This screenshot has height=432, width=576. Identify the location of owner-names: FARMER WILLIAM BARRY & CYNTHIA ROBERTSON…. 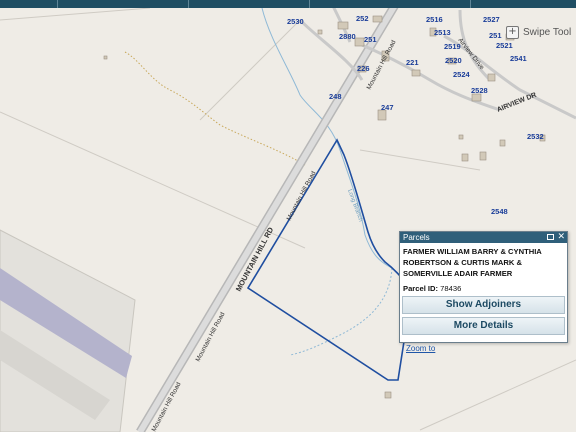
(472, 262).